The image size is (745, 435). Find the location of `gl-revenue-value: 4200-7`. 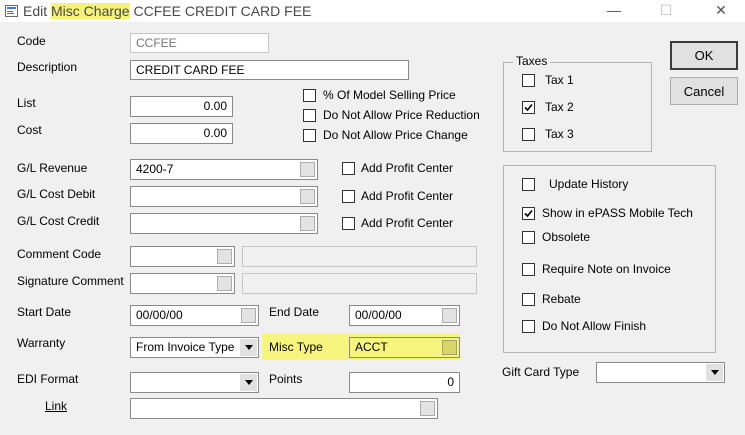

gl-revenue-value: 4200-7 is located at coordinates (155, 169).